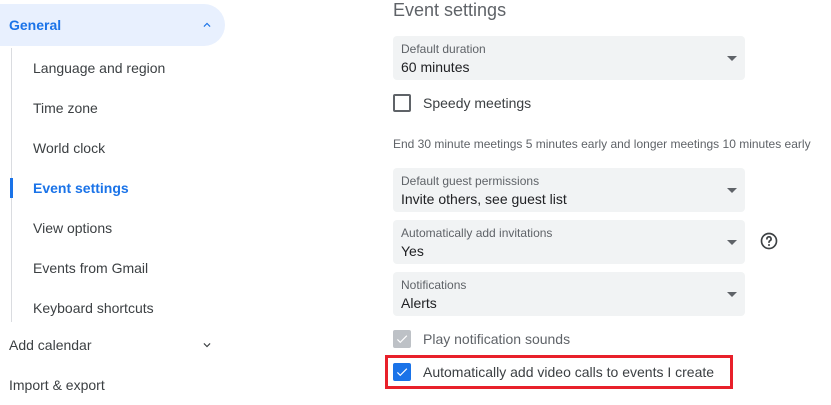 This screenshot has width=831, height=405. Describe the element at coordinates (484, 199) in the screenshot. I see `guest-permissions-value: Invite others, see guest list` at that location.